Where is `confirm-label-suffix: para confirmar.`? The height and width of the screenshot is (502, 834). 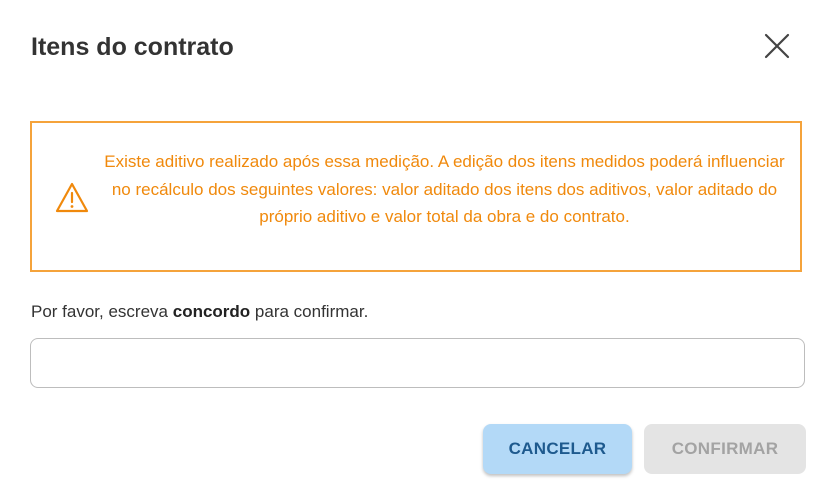 confirm-label-suffix: para confirmar. is located at coordinates (309, 311).